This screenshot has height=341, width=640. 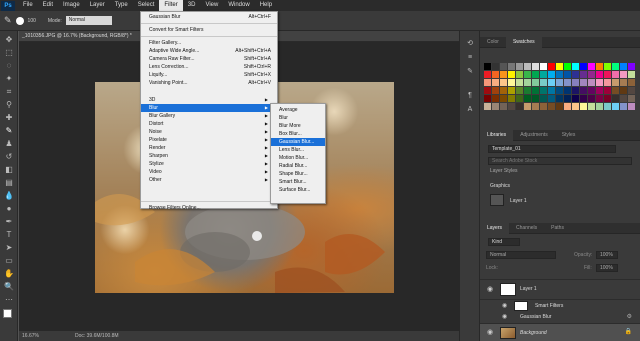 I want to click on menu-item-lens-correction: Lens Correction... Shift+Ctrl+R, so click(x=209, y=67).